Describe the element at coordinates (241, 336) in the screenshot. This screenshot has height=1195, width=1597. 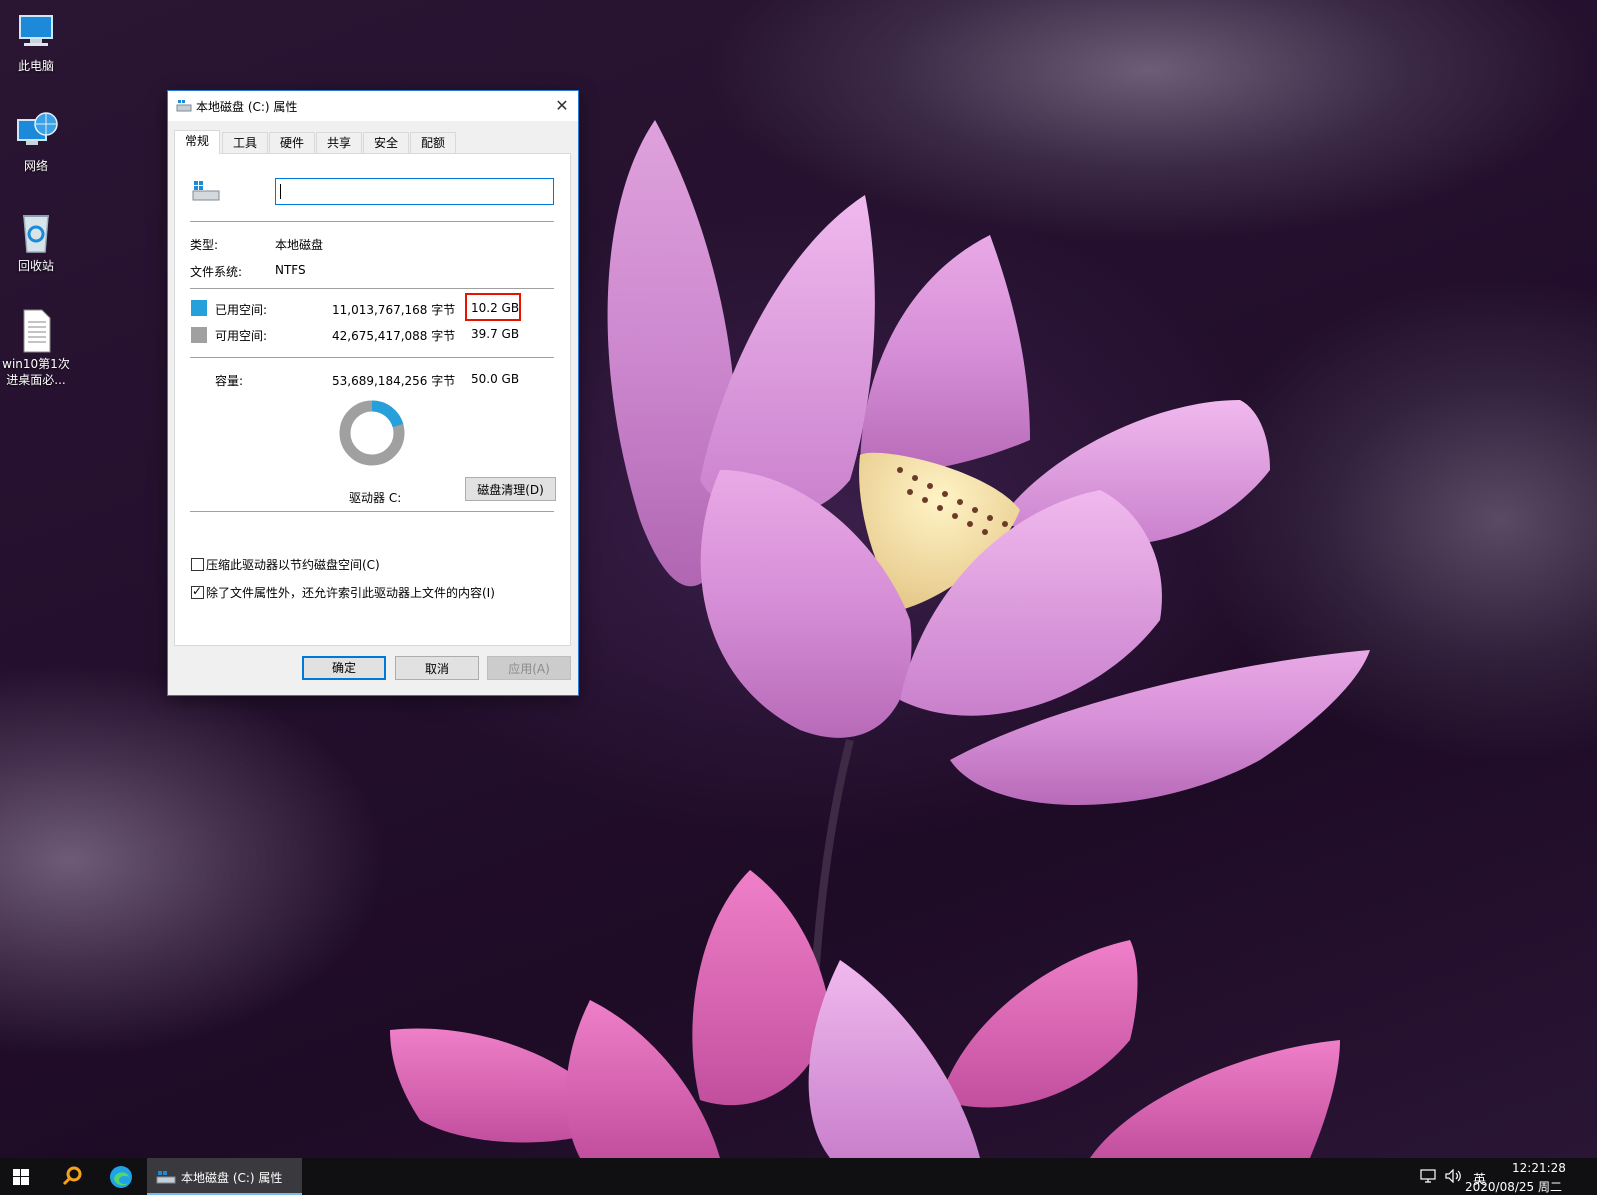
I see `free-space-label: 可用空间:` at that location.